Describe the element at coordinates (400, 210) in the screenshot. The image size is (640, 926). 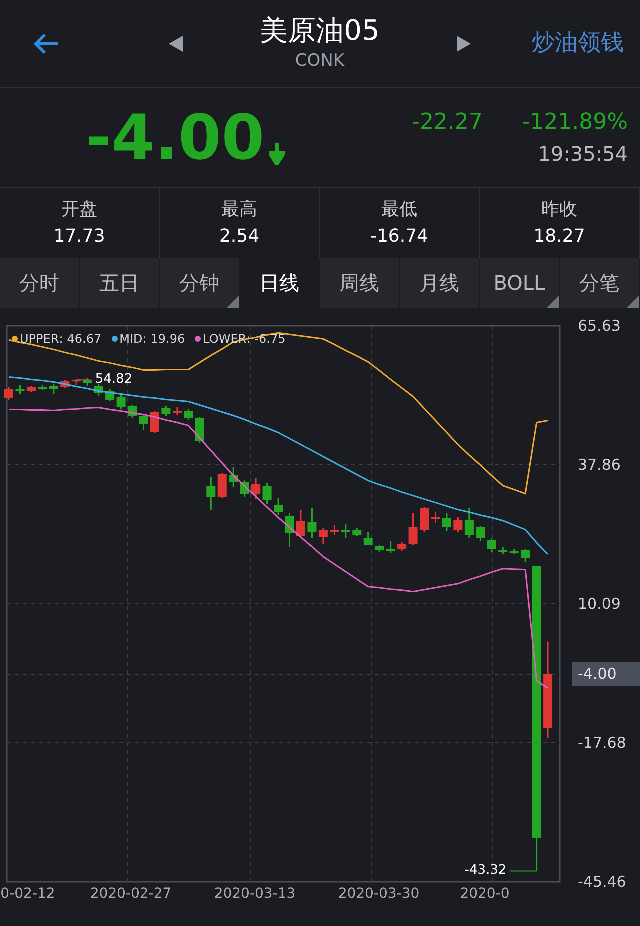
I see `stat-label: 最低` at that location.